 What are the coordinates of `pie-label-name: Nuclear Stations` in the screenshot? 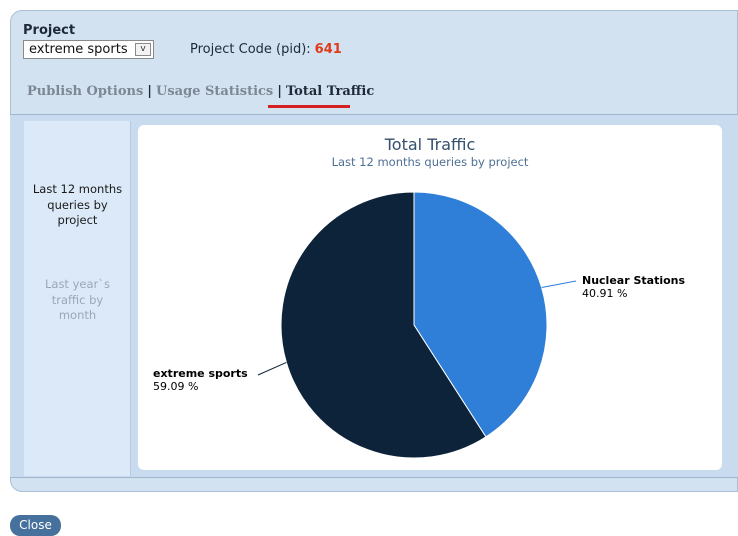 It's located at (633, 280).